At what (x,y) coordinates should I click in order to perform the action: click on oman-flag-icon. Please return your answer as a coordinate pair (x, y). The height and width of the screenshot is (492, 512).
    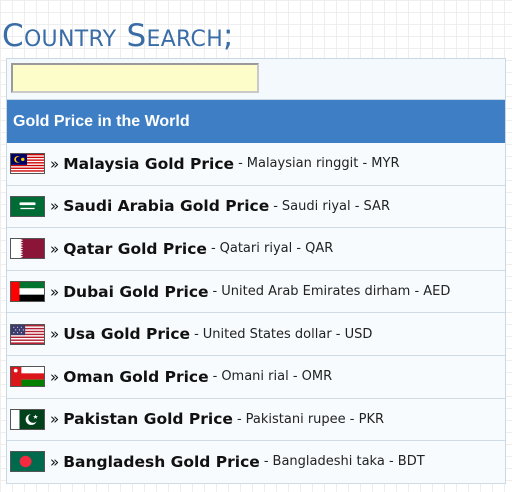
    Looking at the image, I should click on (27, 377).